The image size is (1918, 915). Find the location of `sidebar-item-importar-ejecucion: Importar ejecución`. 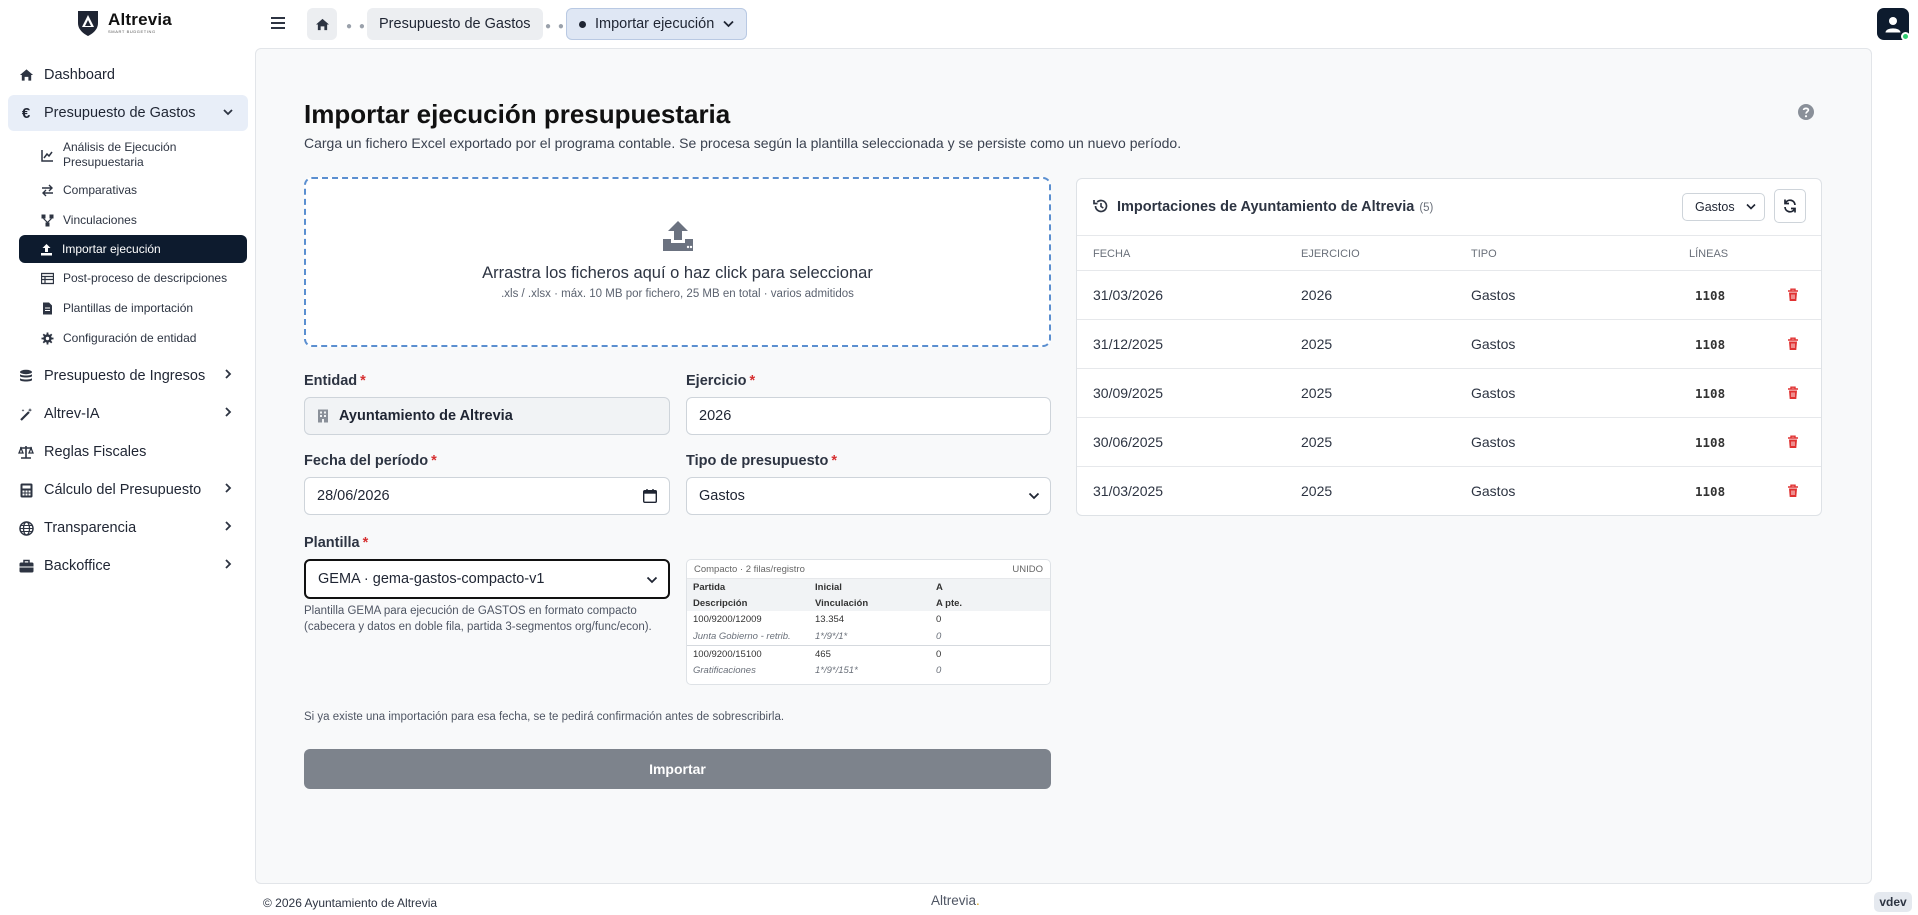

sidebar-item-importar-ejecucion: Importar ejecución is located at coordinates (133, 249).